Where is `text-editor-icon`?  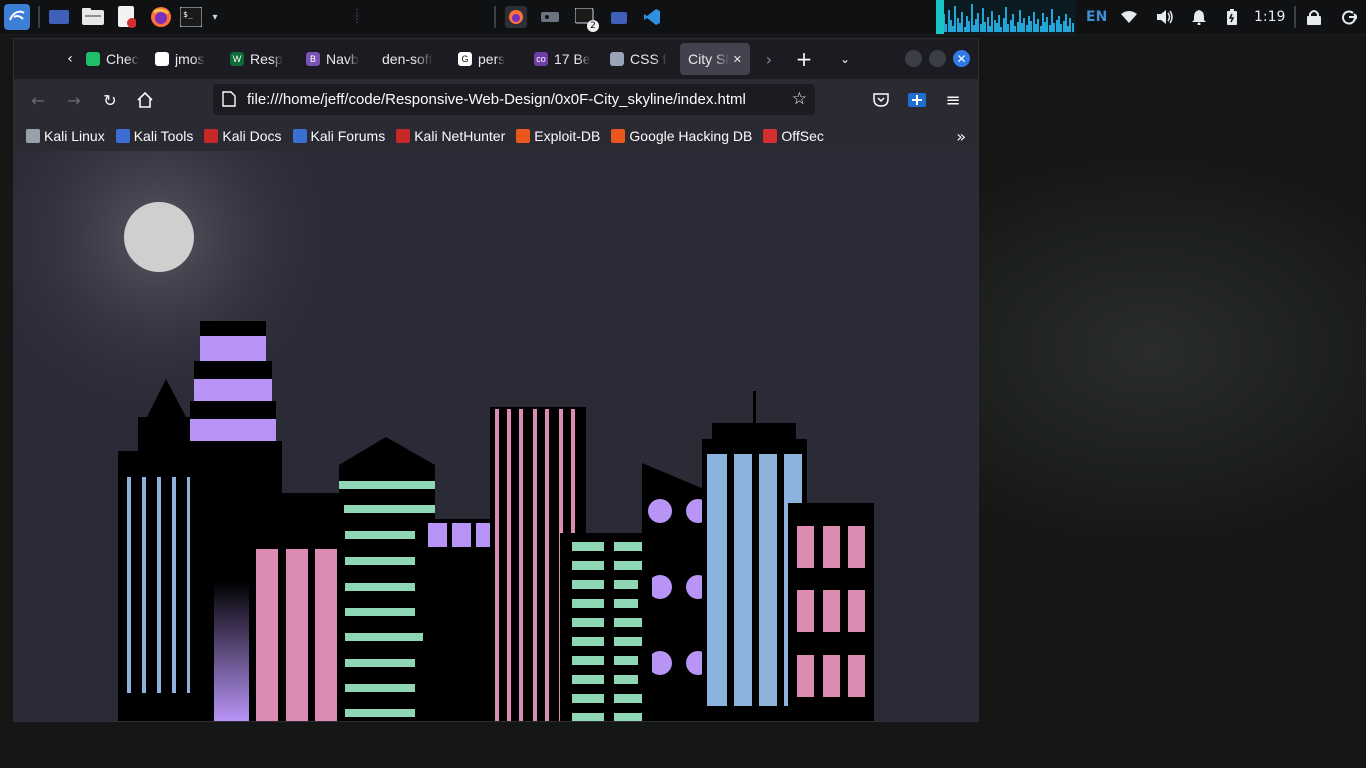 text-editor-icon is located at coordinates (127, 17).